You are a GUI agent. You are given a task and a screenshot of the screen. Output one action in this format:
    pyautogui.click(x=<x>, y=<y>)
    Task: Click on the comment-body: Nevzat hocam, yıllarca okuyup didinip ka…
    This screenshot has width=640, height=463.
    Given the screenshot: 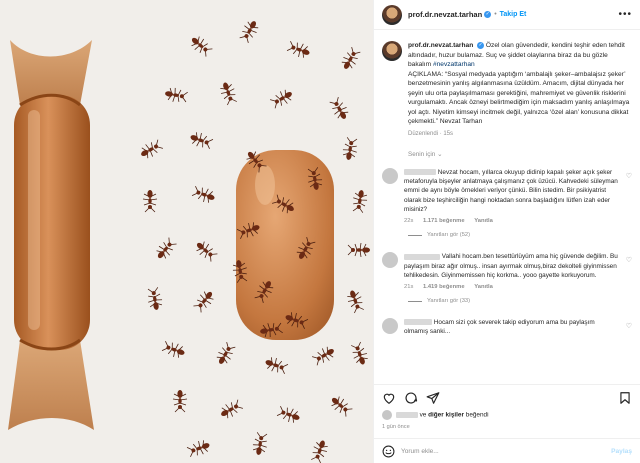 What is the action you would take?
    pyautogui.click(x=511, y=191)
    